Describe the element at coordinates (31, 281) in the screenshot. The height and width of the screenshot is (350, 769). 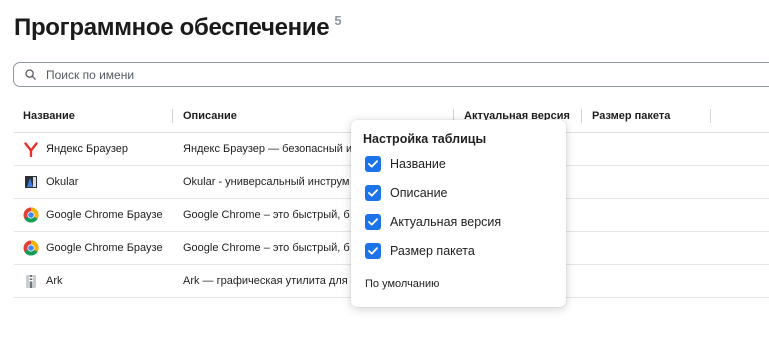
I see `ark-icon` at that location.